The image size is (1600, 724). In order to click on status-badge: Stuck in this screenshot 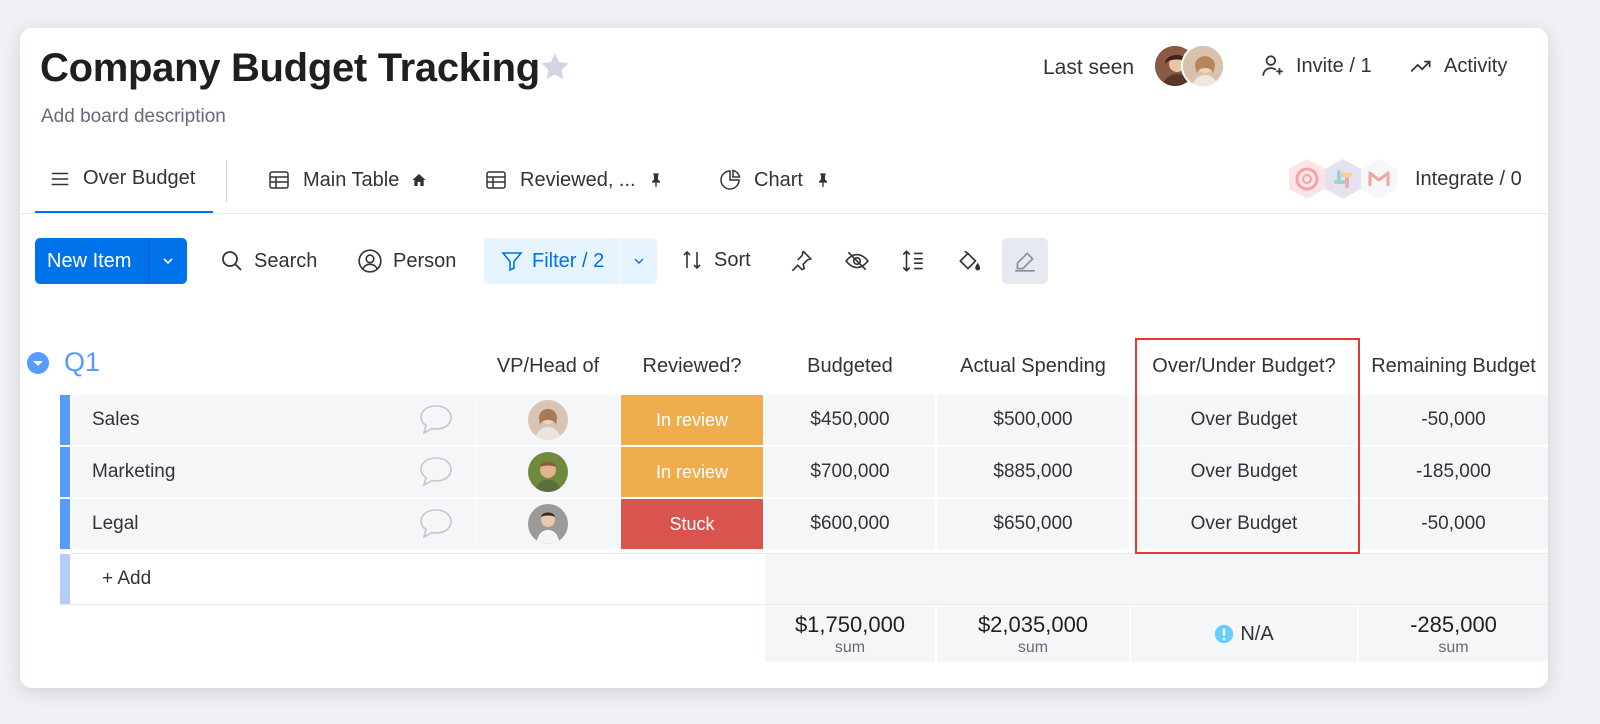, I will do `click(692, 524)`.